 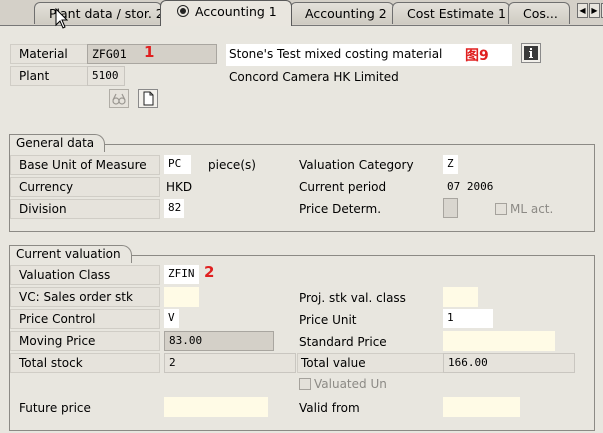 I want to click on glasses-icon, so click(x=119, y=98).